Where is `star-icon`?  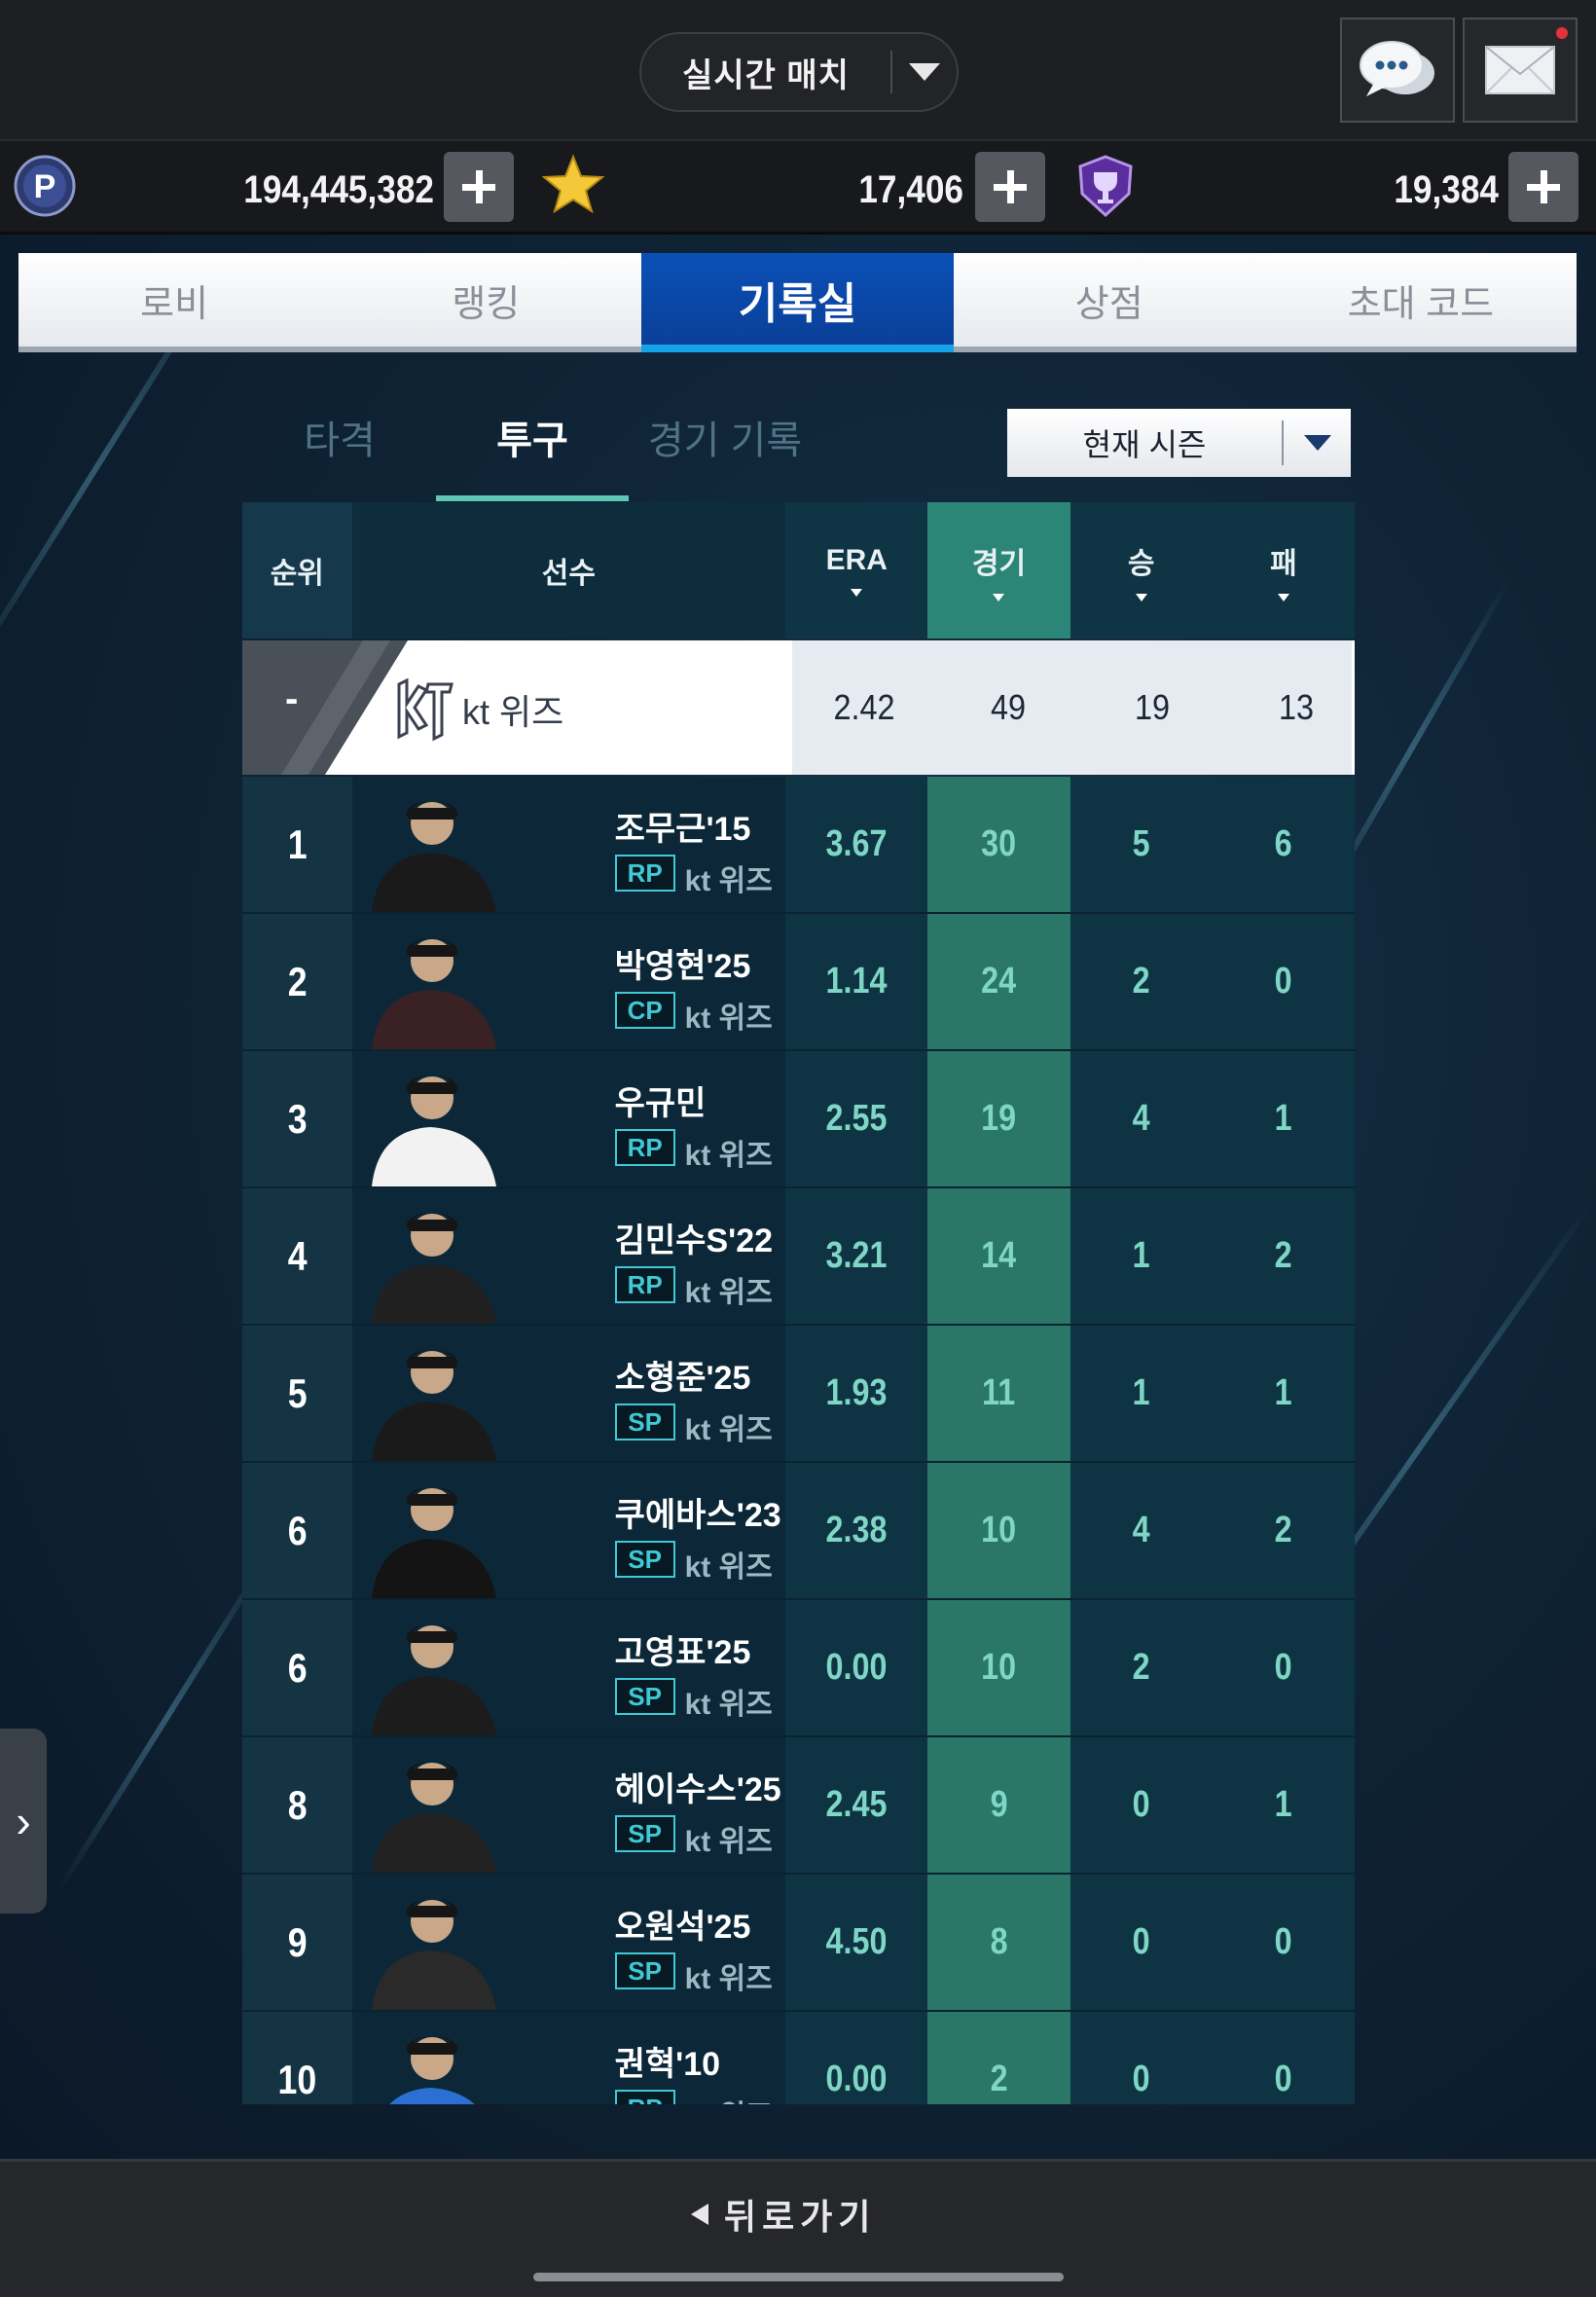 star-icon is located at coordinates (573, 184).